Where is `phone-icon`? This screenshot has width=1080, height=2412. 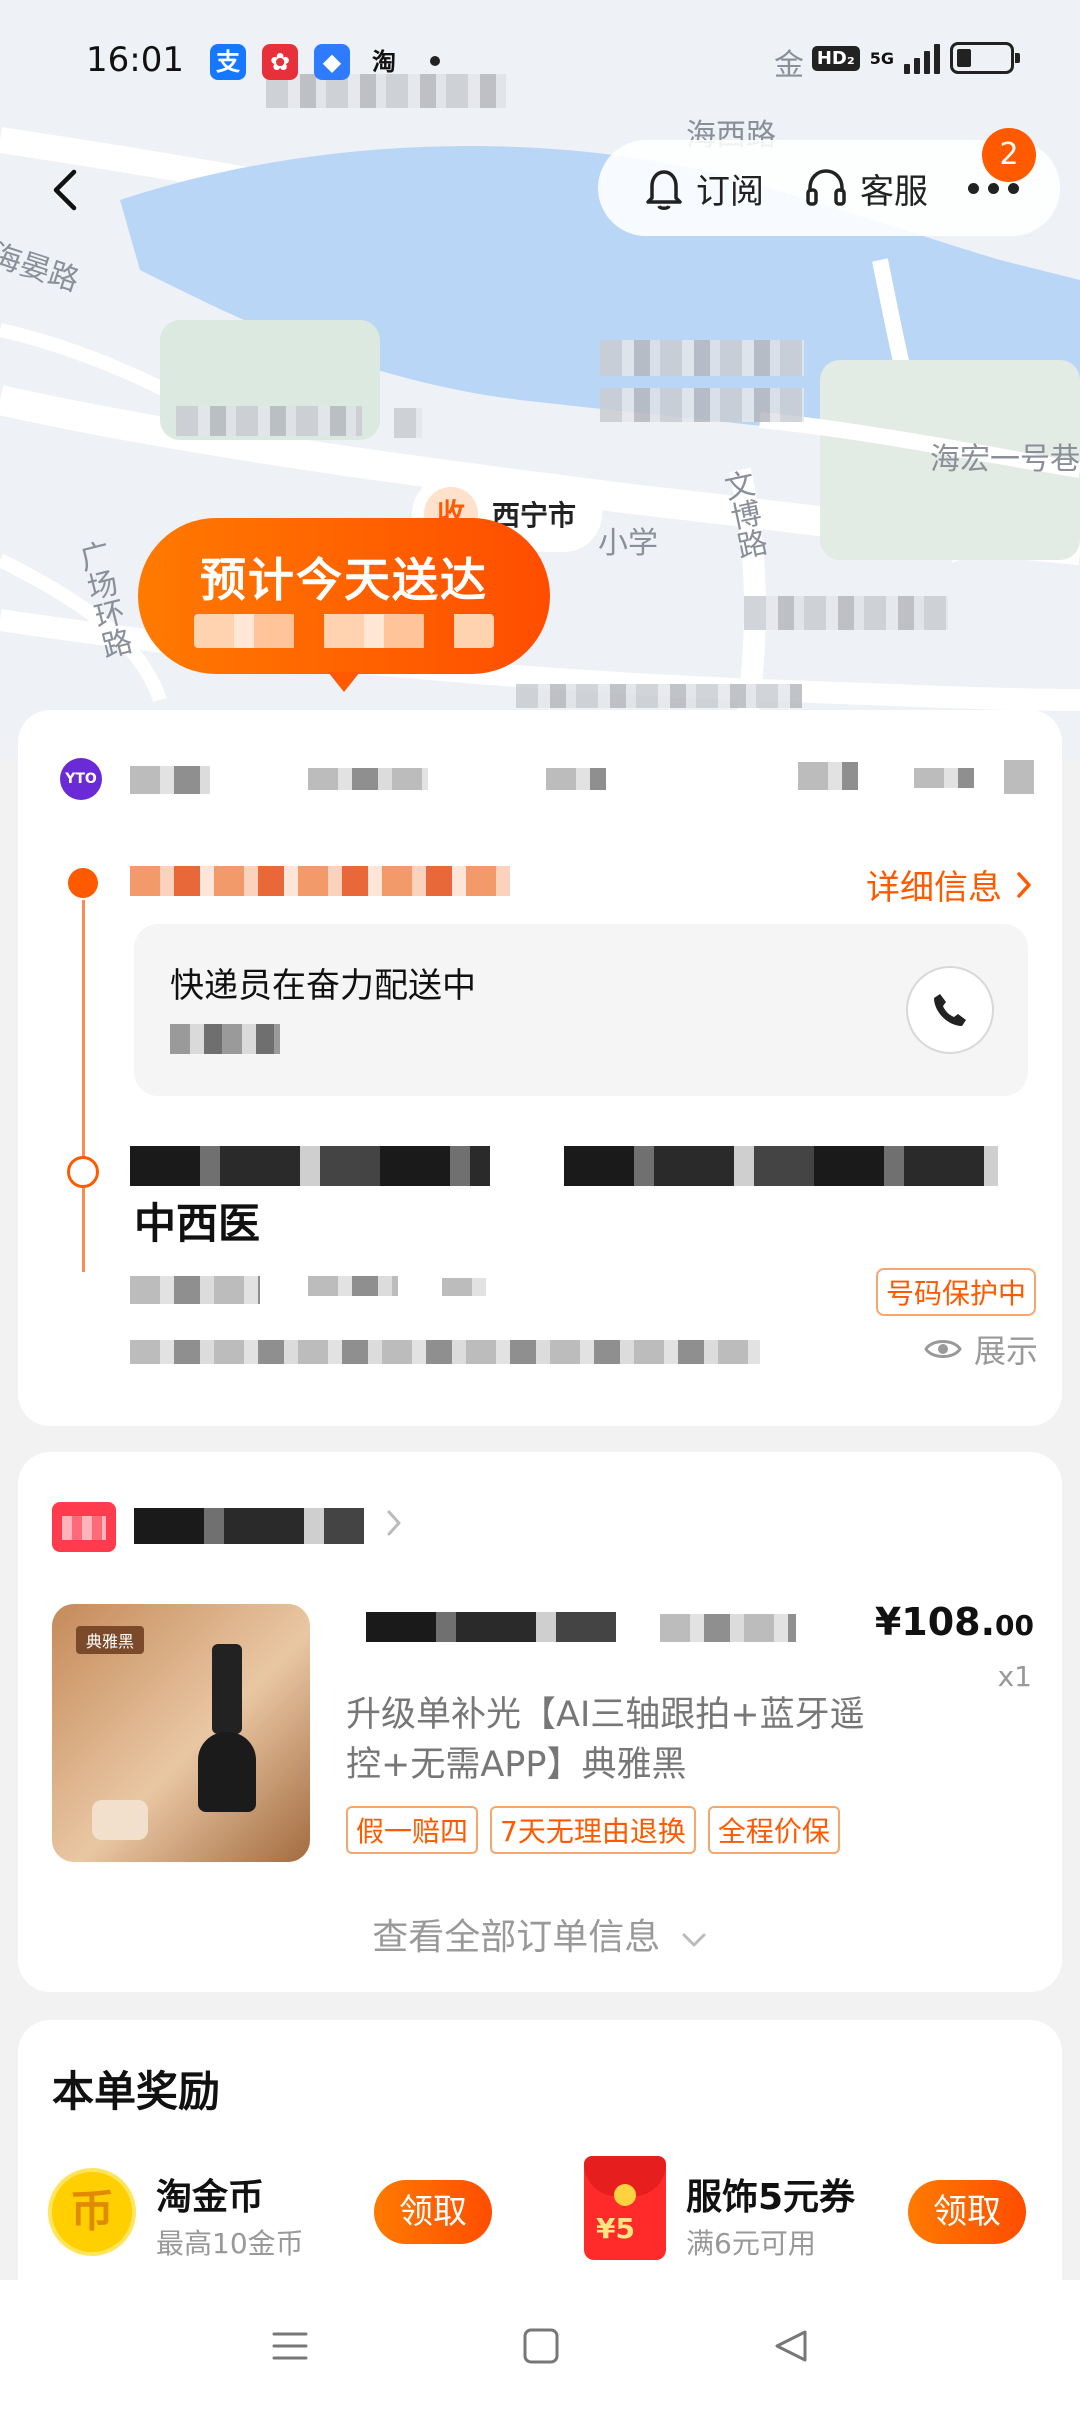 phone-icon is located at coordinates (950, 1010).